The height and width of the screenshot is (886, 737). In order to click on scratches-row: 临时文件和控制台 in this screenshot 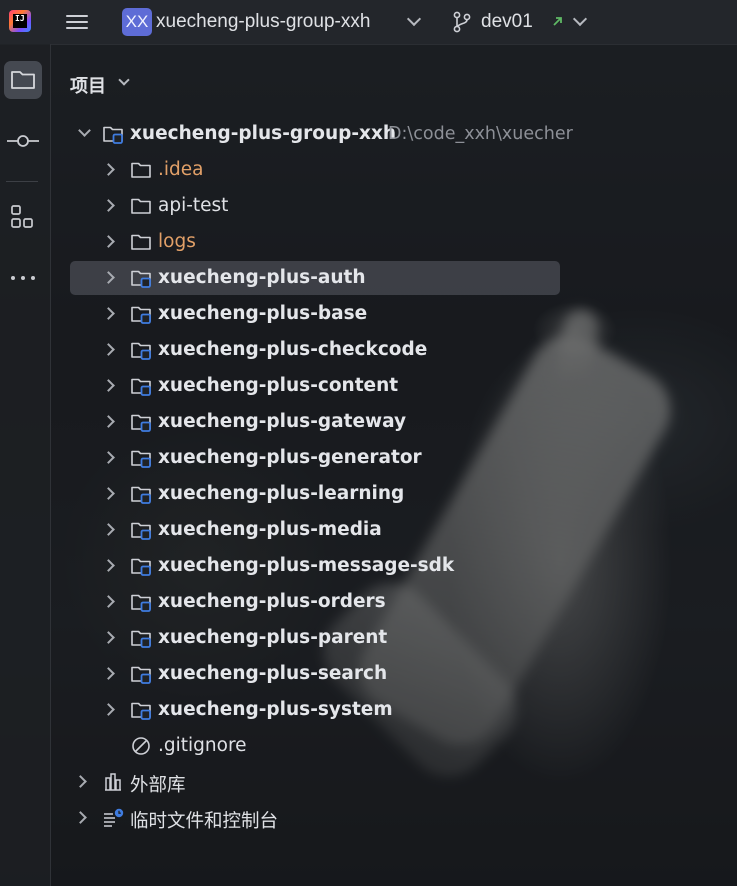, I will do `click(315, 818)`.